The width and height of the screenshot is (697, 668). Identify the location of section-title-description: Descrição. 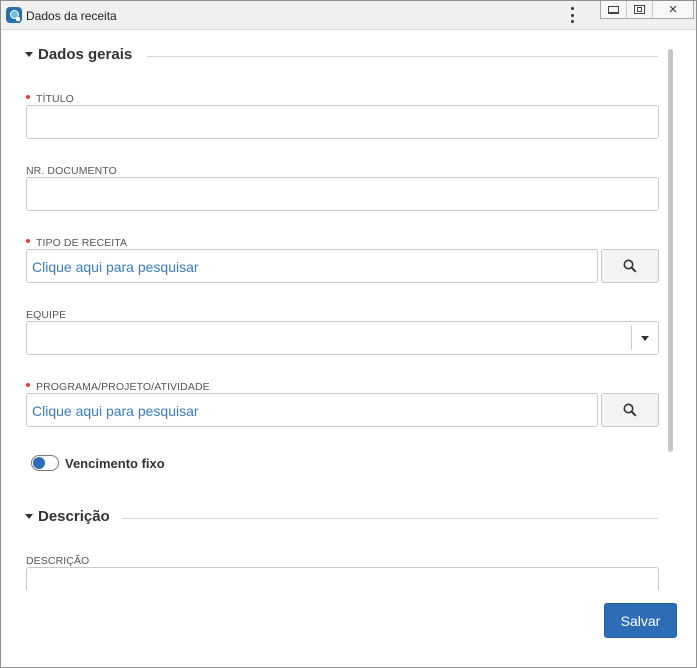
(74, 516).